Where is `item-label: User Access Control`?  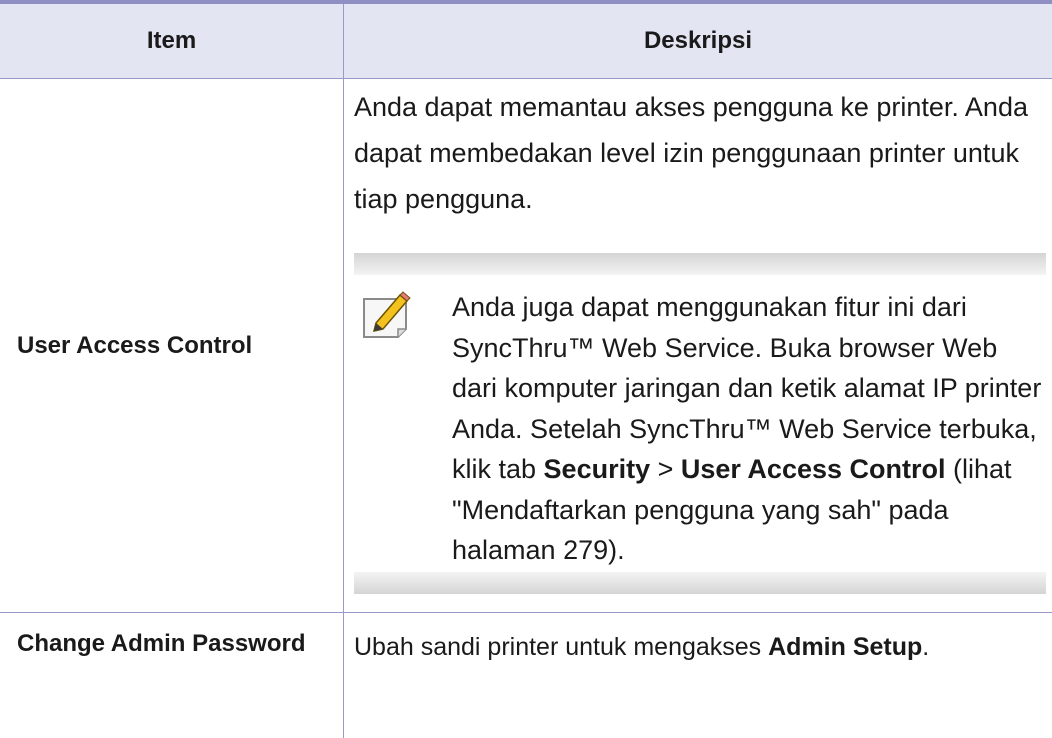
item-label: User Access Control is located at coordinates (135, 345).